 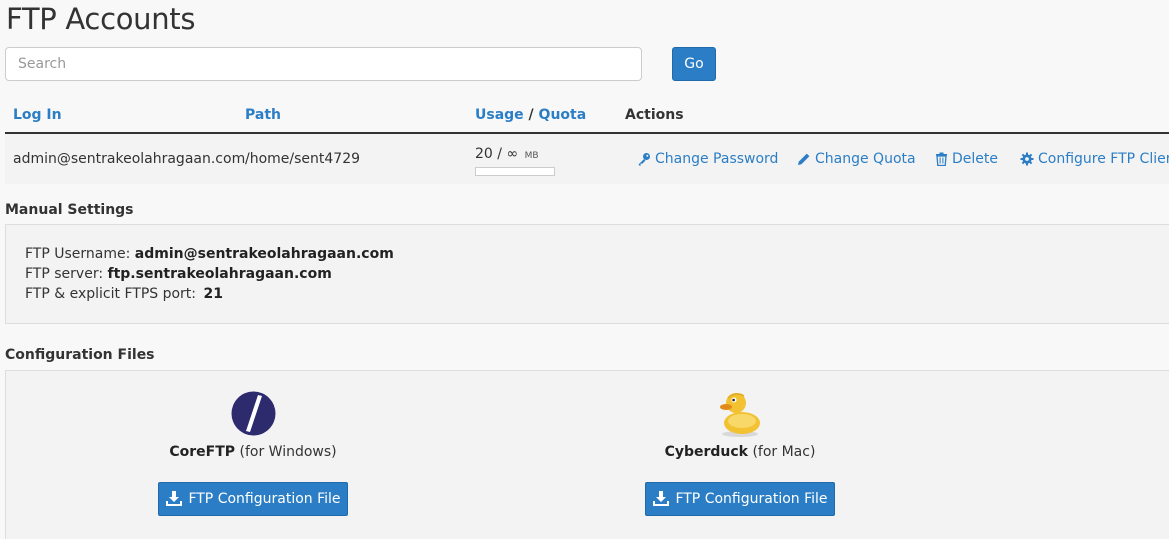 I want to click on coreftp-name: CoreFTP, so click(x=202, y=452).